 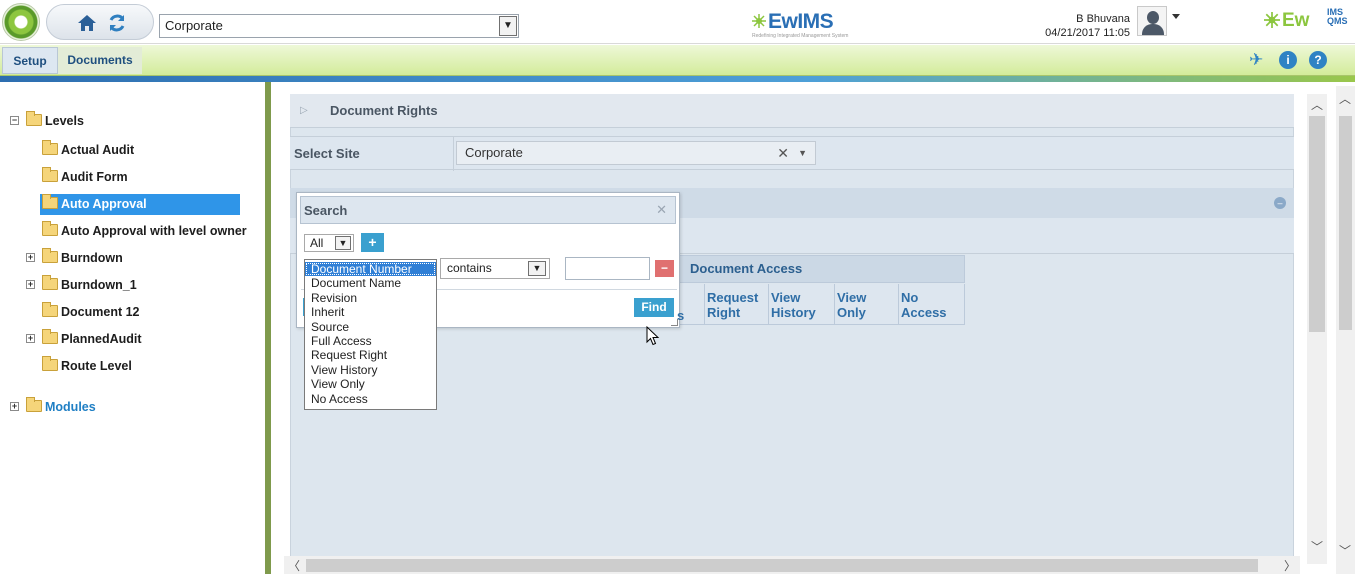 What do you see at coordinates (1306, 20) in the screenshot?
I see `ewqms-logo: Ew IMS QMS` at bounding box center [1306, 20].